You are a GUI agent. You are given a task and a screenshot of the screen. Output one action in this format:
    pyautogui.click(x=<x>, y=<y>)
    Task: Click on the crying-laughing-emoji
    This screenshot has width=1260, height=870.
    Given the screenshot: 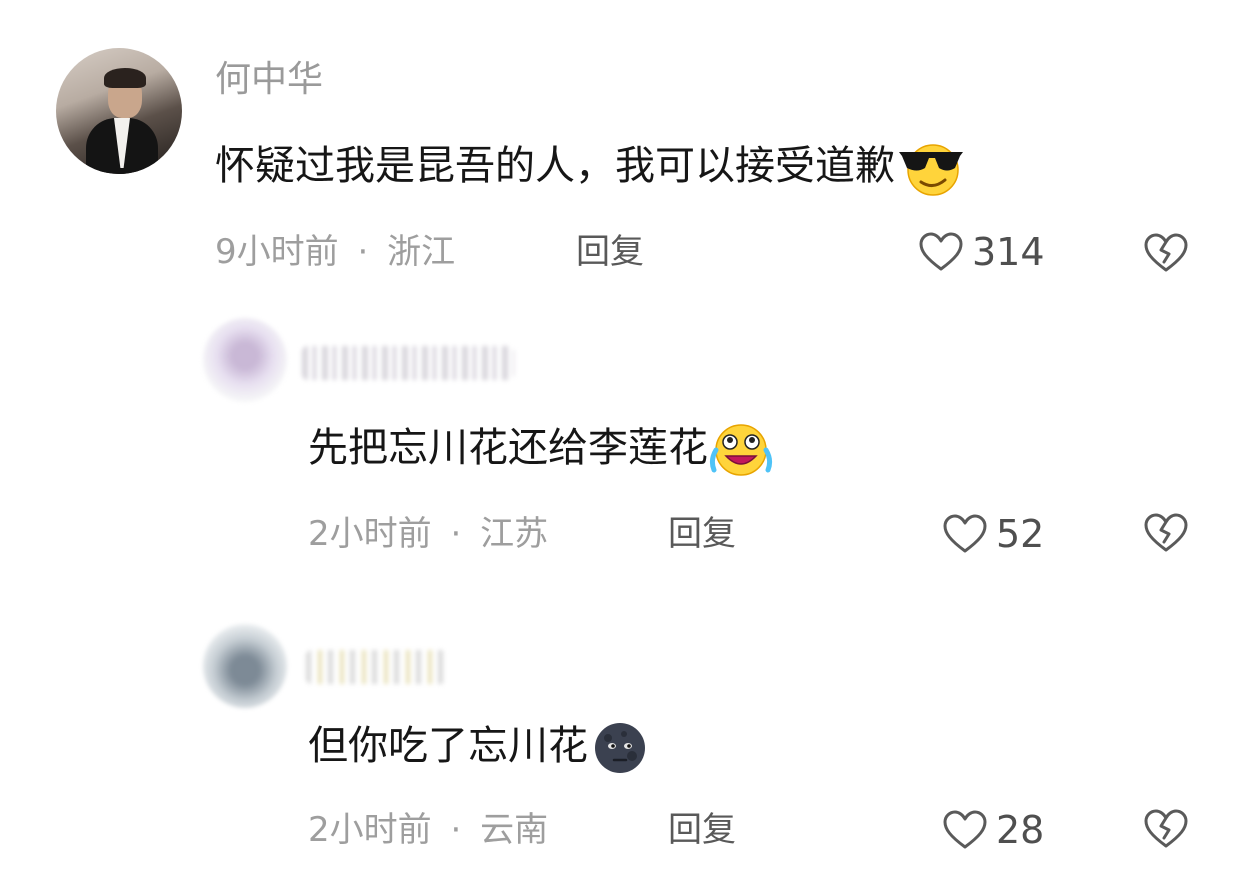 What is the action you would take?
    pyautogui.click(x=741, y=450)
    